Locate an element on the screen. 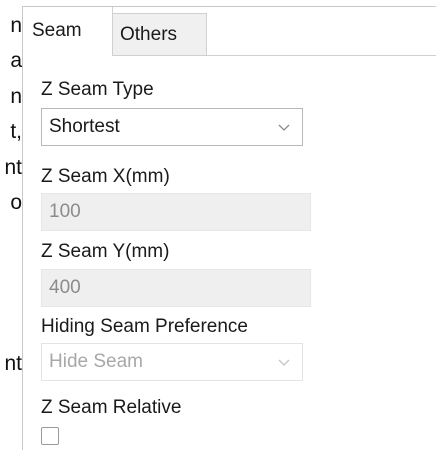  tab-seam: Seam is located at coordinates (68, 31).